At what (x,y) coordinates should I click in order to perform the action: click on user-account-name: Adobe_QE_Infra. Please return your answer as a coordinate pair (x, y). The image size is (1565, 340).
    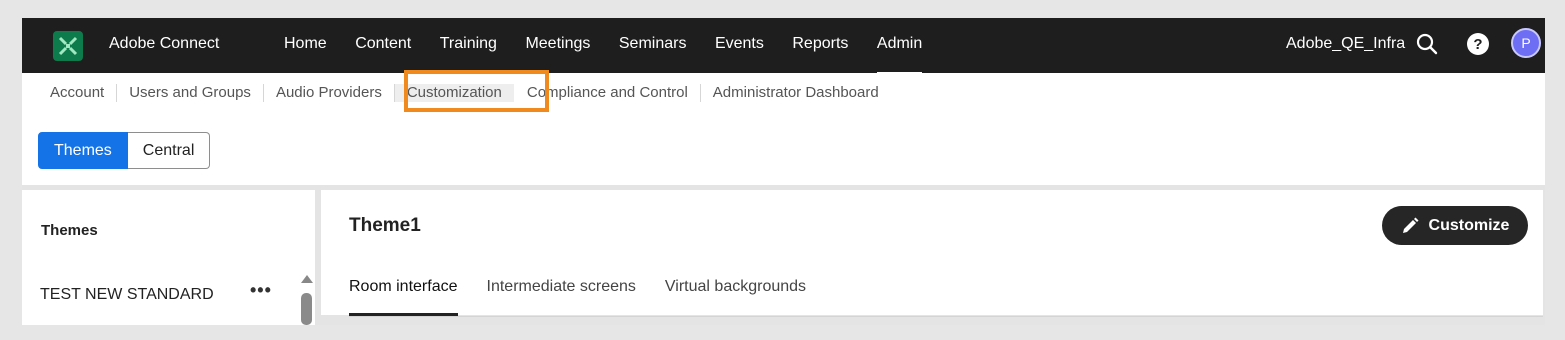
    Looking at the image, I should click on (1345, 44).